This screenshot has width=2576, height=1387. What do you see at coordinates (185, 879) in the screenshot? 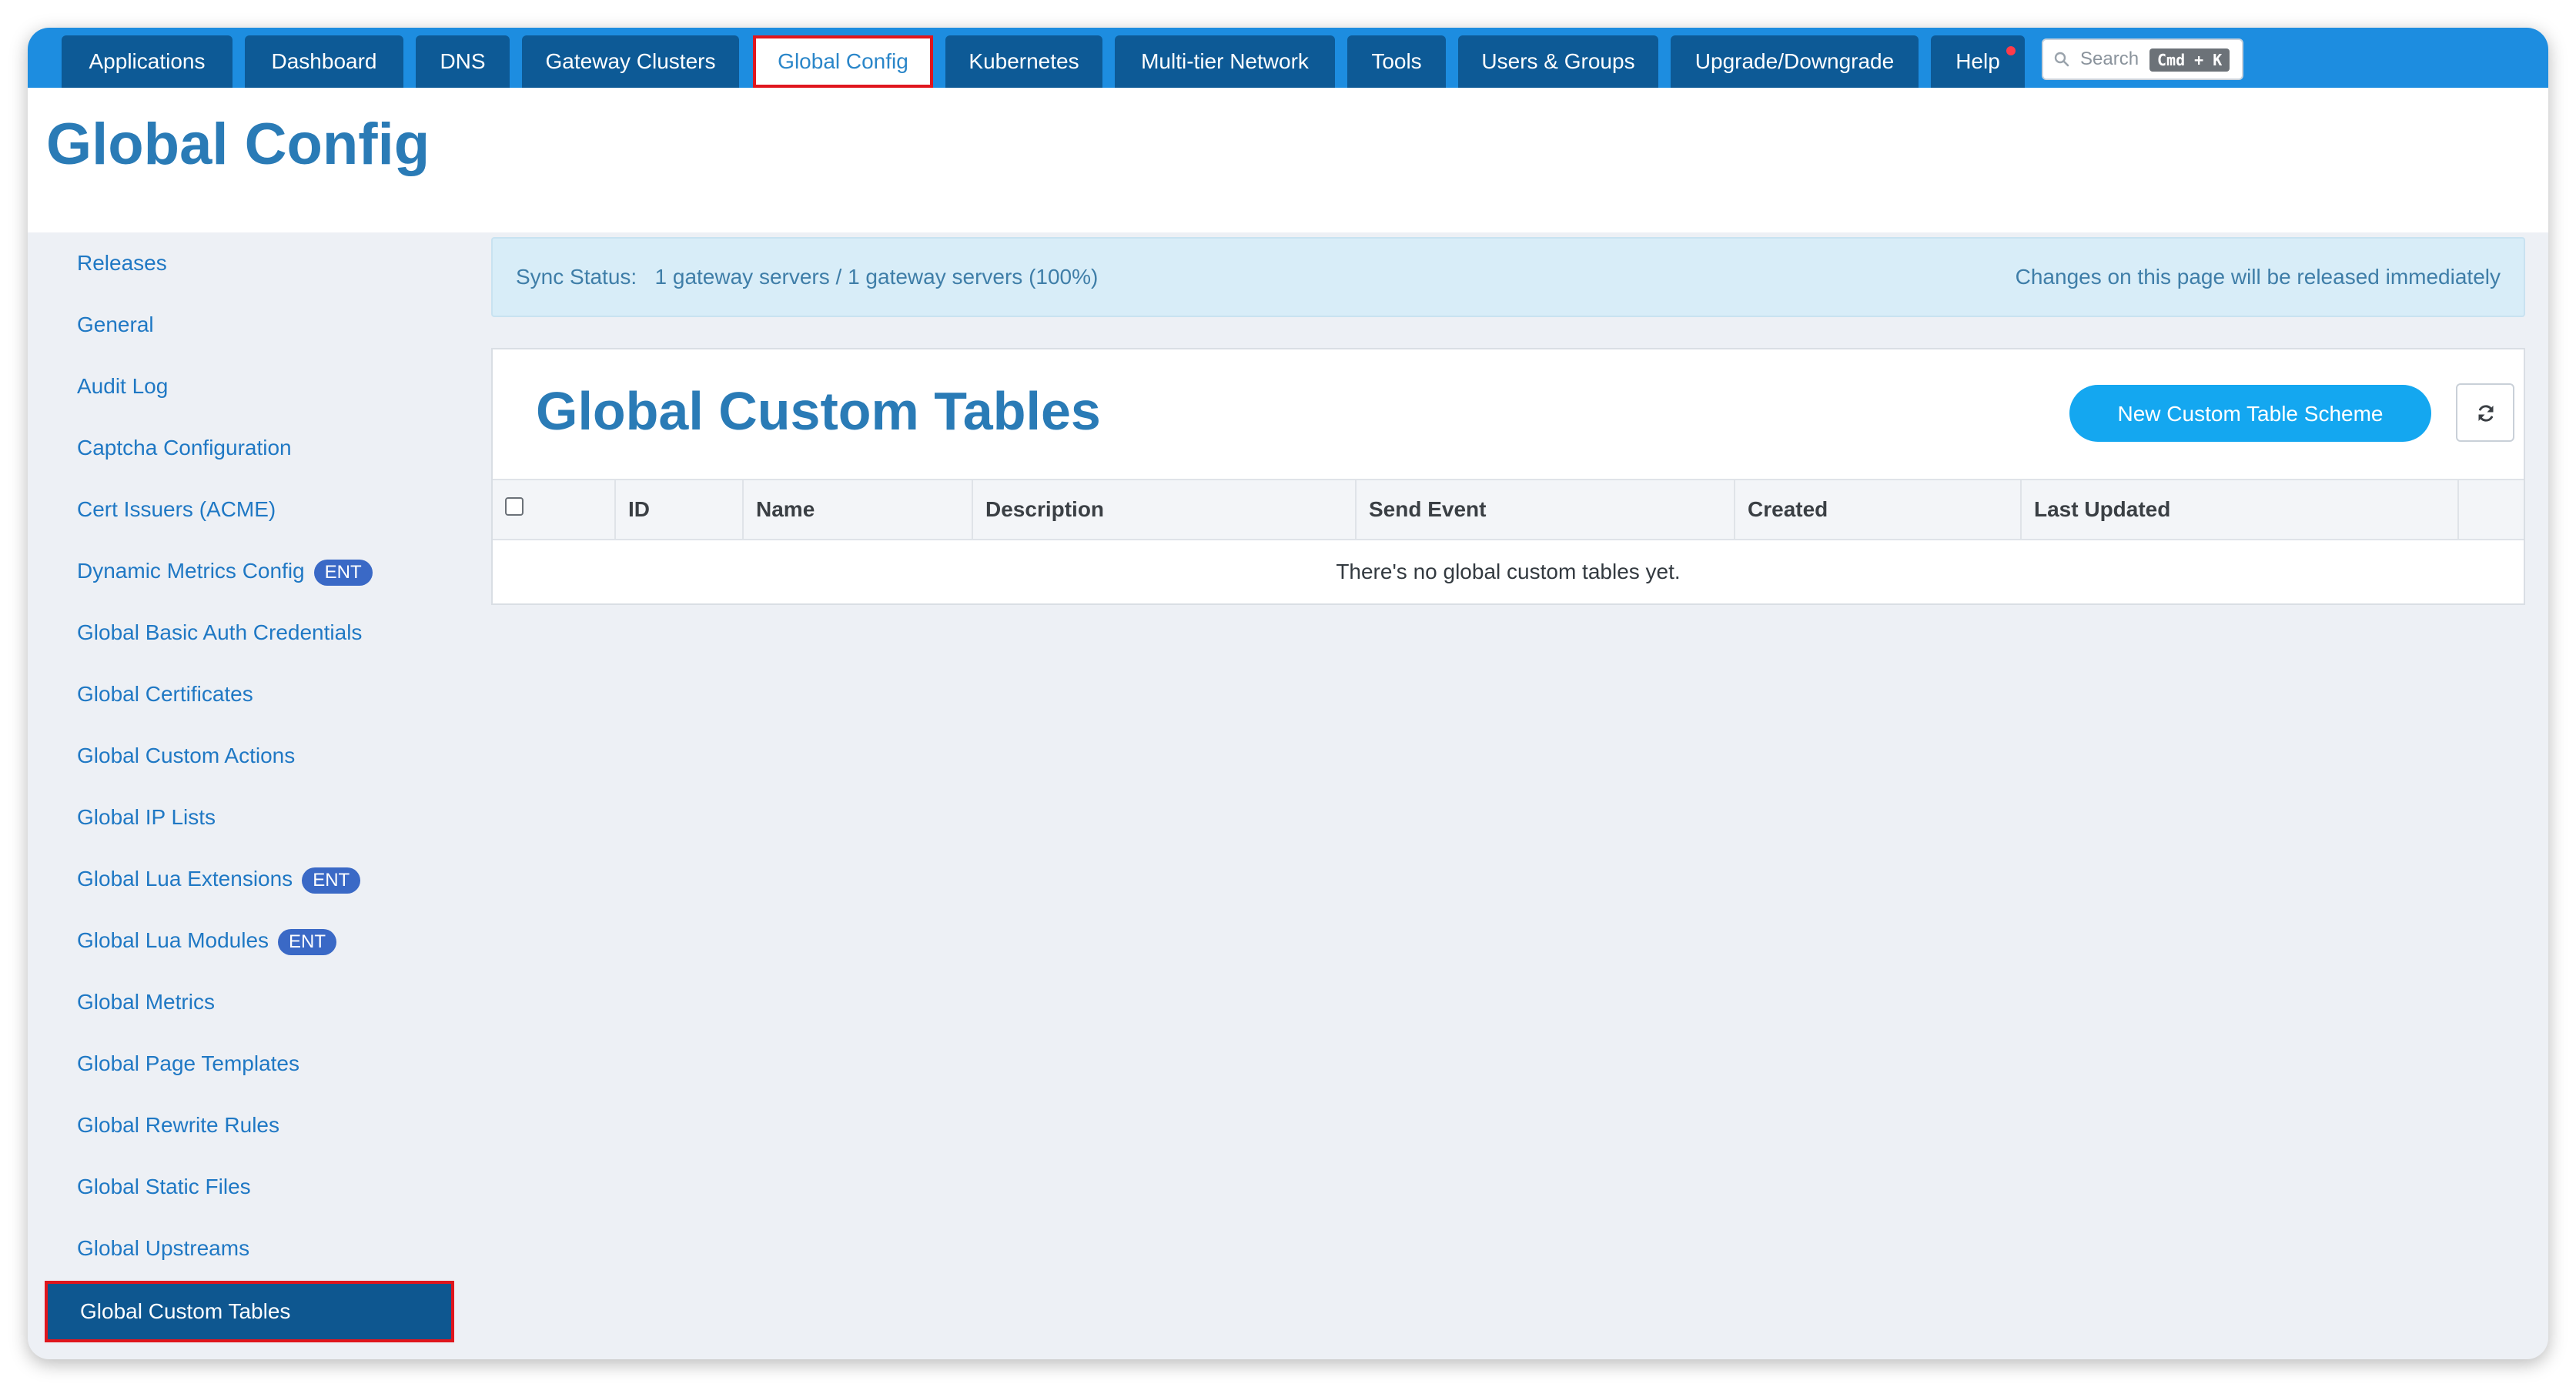
I see `sidebar-item-label: Global Lua Extensions` at bounding box center [185, 879].